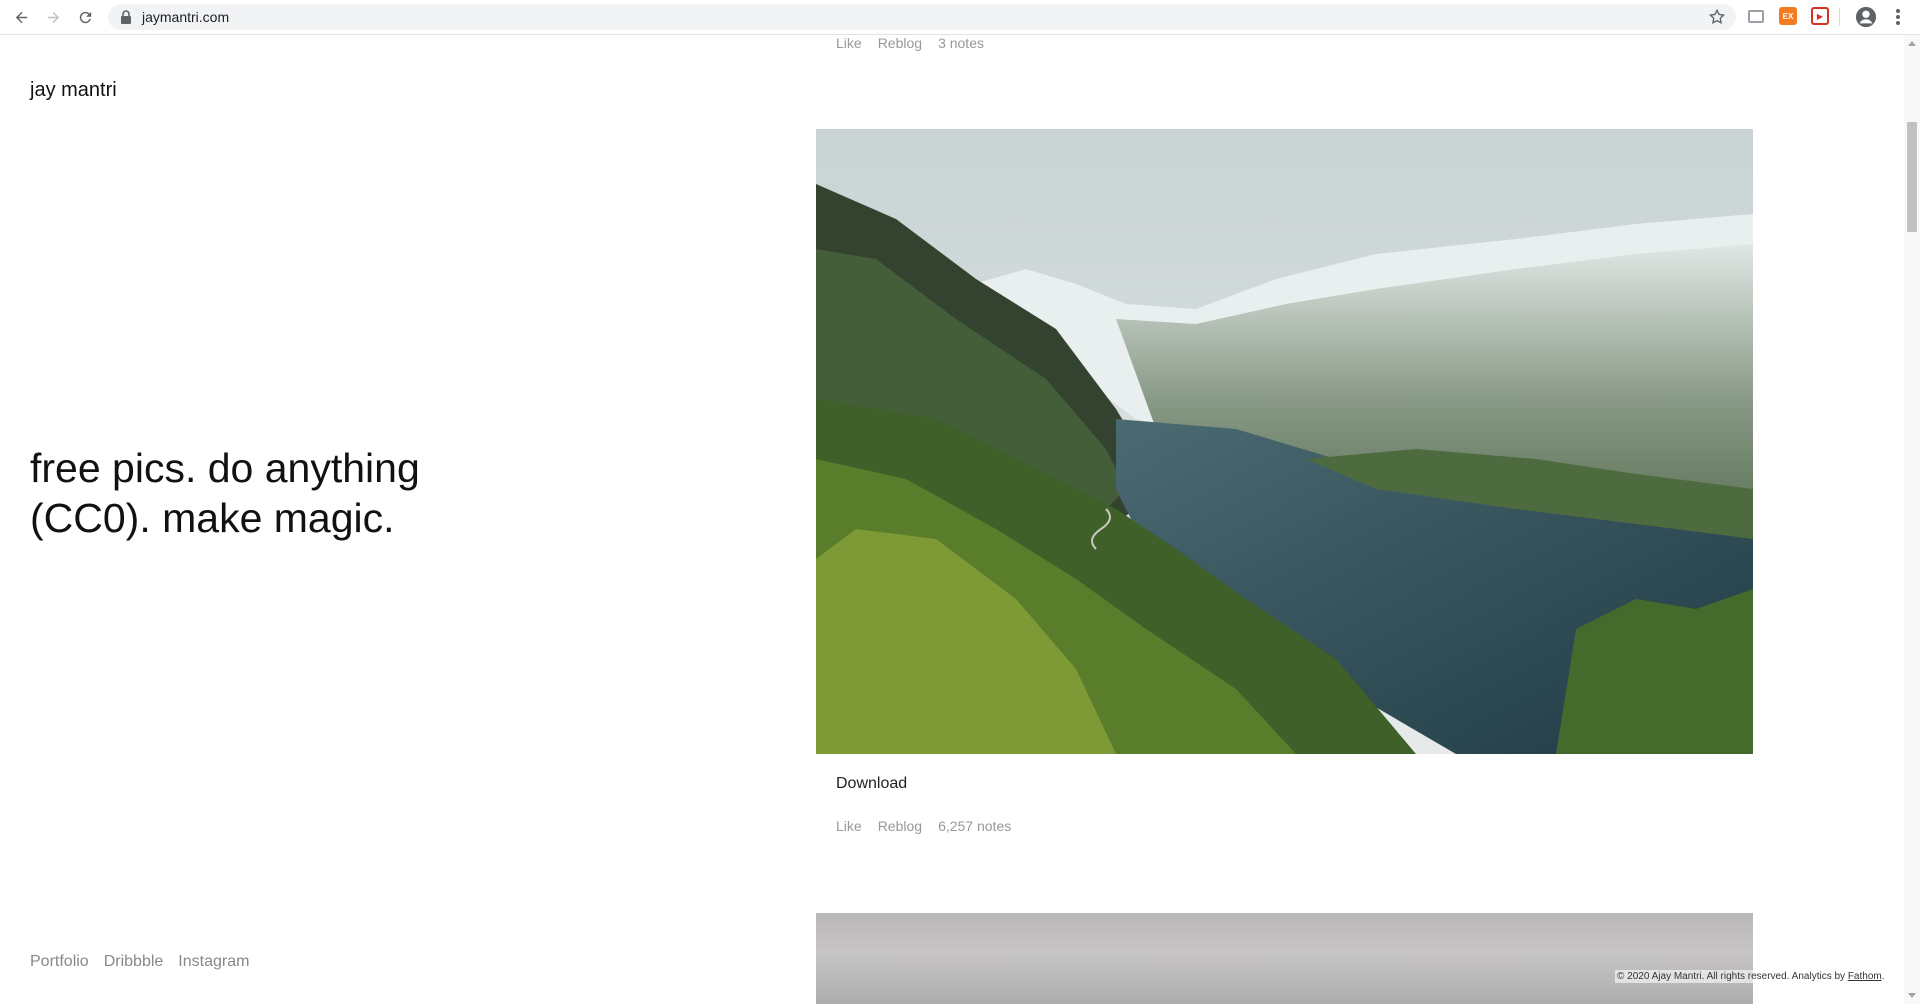 This screenshot has width=1920, height=1004. I want to click on site-title: jay mantri, so click(73, 90).